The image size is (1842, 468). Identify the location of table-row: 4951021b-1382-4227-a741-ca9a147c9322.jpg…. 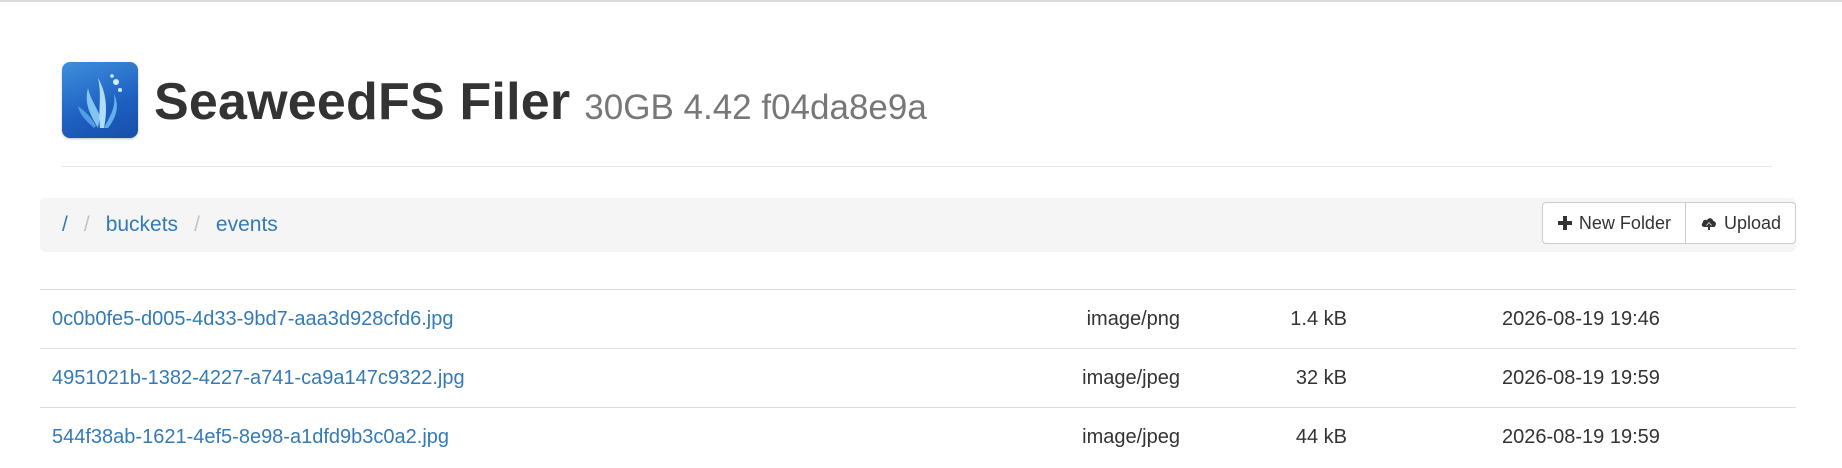
(918, 377).